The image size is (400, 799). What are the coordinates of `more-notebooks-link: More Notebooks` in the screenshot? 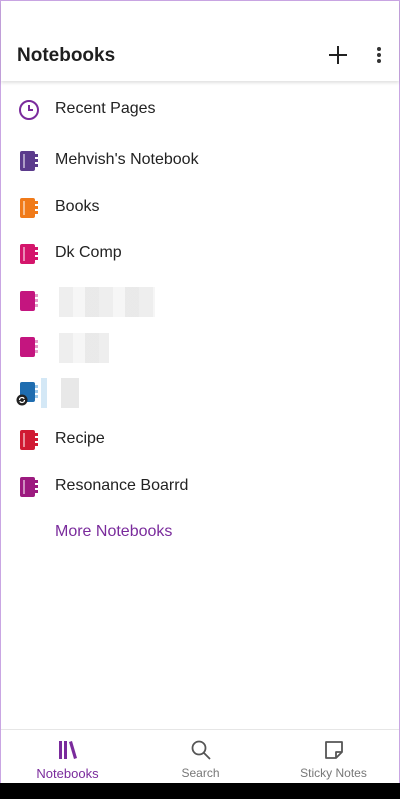 It's located at (113, 532).